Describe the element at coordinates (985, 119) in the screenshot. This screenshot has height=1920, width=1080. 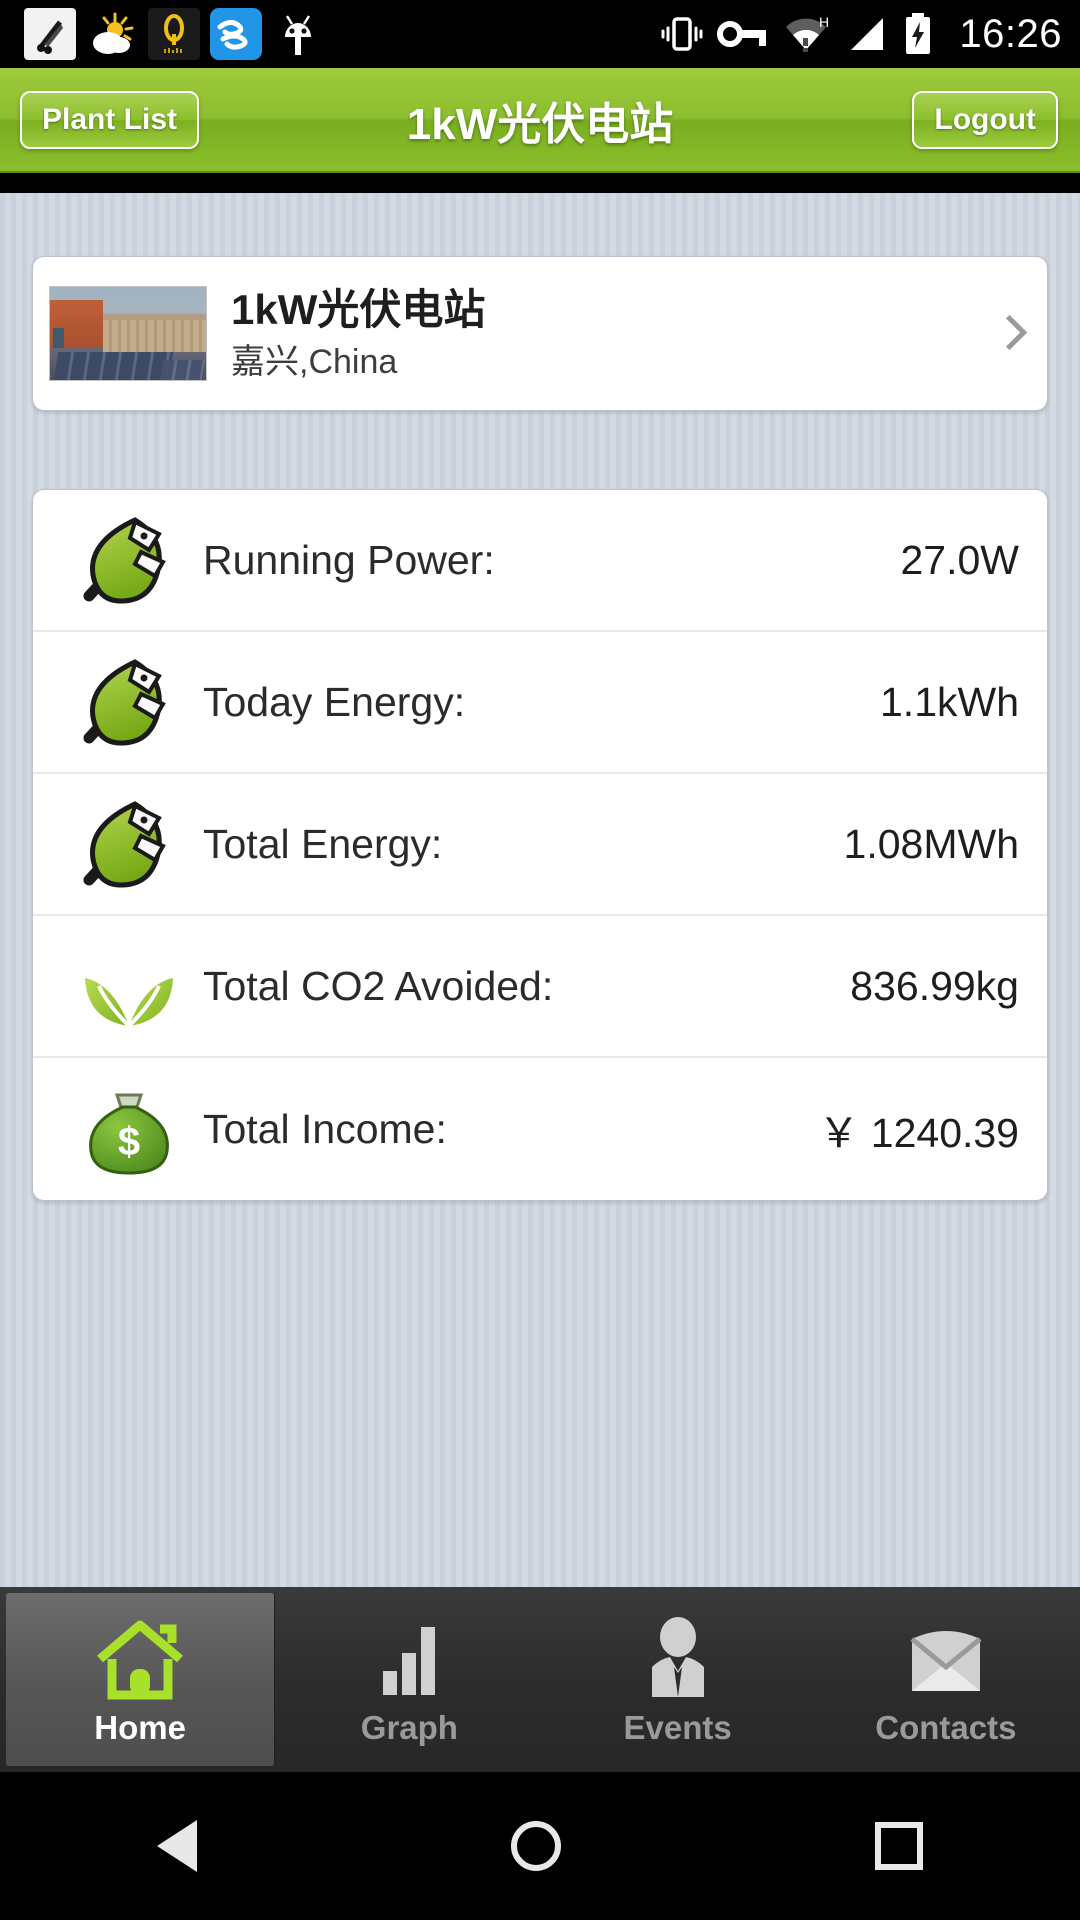
I see `logout-button: Logout` at that location.